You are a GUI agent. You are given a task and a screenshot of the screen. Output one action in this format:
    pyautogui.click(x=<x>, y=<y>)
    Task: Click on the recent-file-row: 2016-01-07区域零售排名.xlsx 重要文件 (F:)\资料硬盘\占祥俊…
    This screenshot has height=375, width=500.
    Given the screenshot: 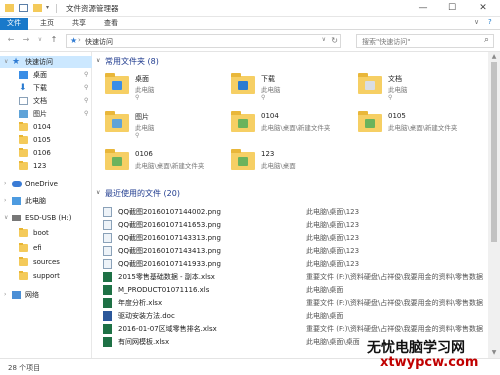 What is the action you would take?
    pyautogui.click(x=290, y=329)
    